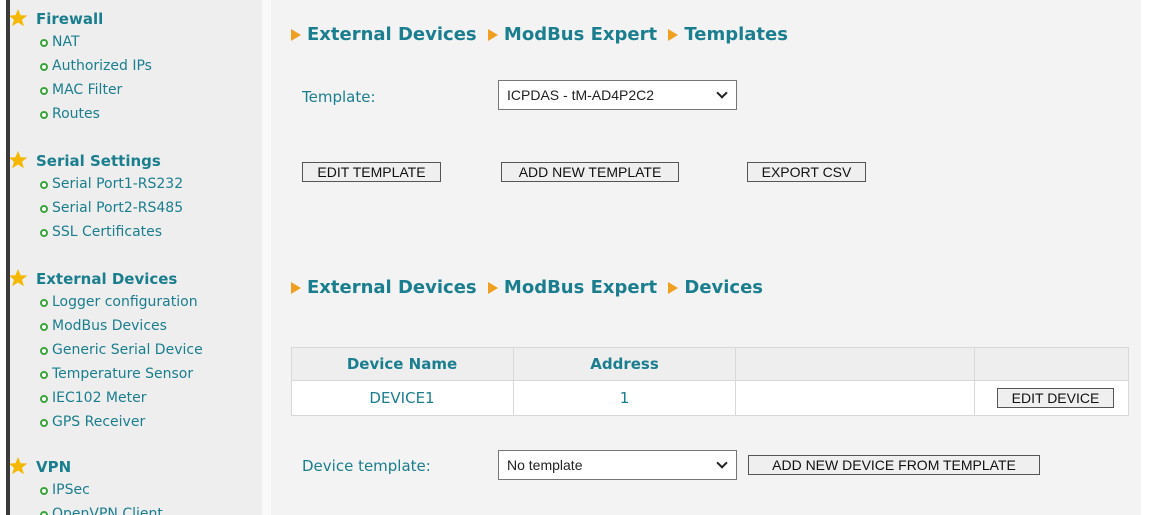  I want to click on sidebar-item-label: Serial Port2-RS485, so click(118, 208).